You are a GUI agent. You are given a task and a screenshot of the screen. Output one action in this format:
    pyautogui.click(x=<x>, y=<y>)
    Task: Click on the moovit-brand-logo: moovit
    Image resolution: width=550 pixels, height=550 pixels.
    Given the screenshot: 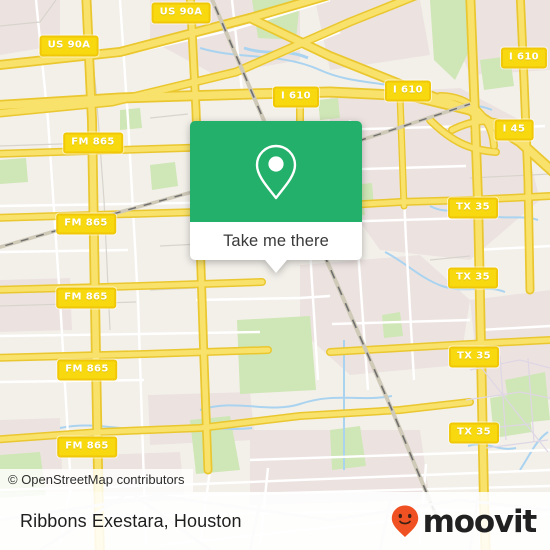 What is the action you would take?
    pyautogui.click(x=464, y=521)
    